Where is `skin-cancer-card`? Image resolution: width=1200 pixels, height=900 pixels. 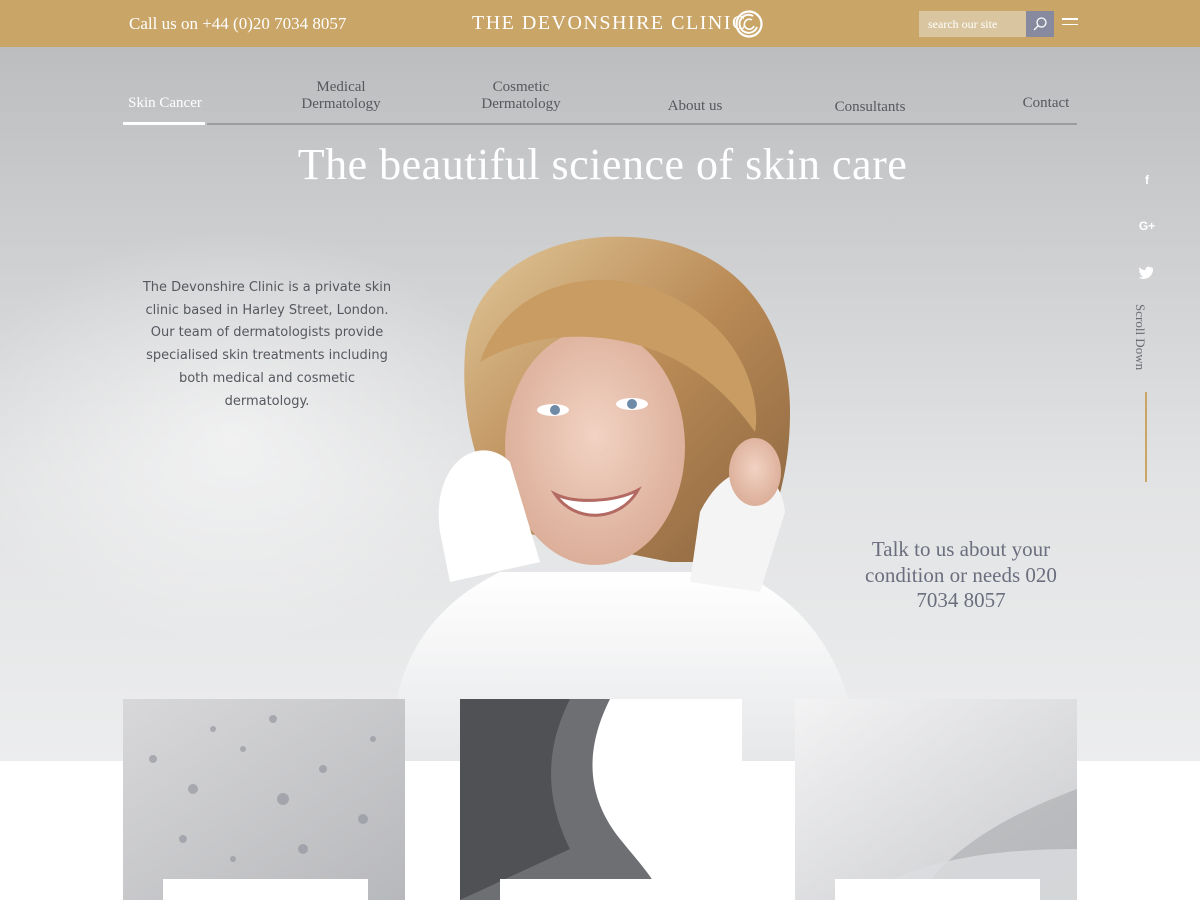 skin-cancer-card is located at coordinates (264, 799).